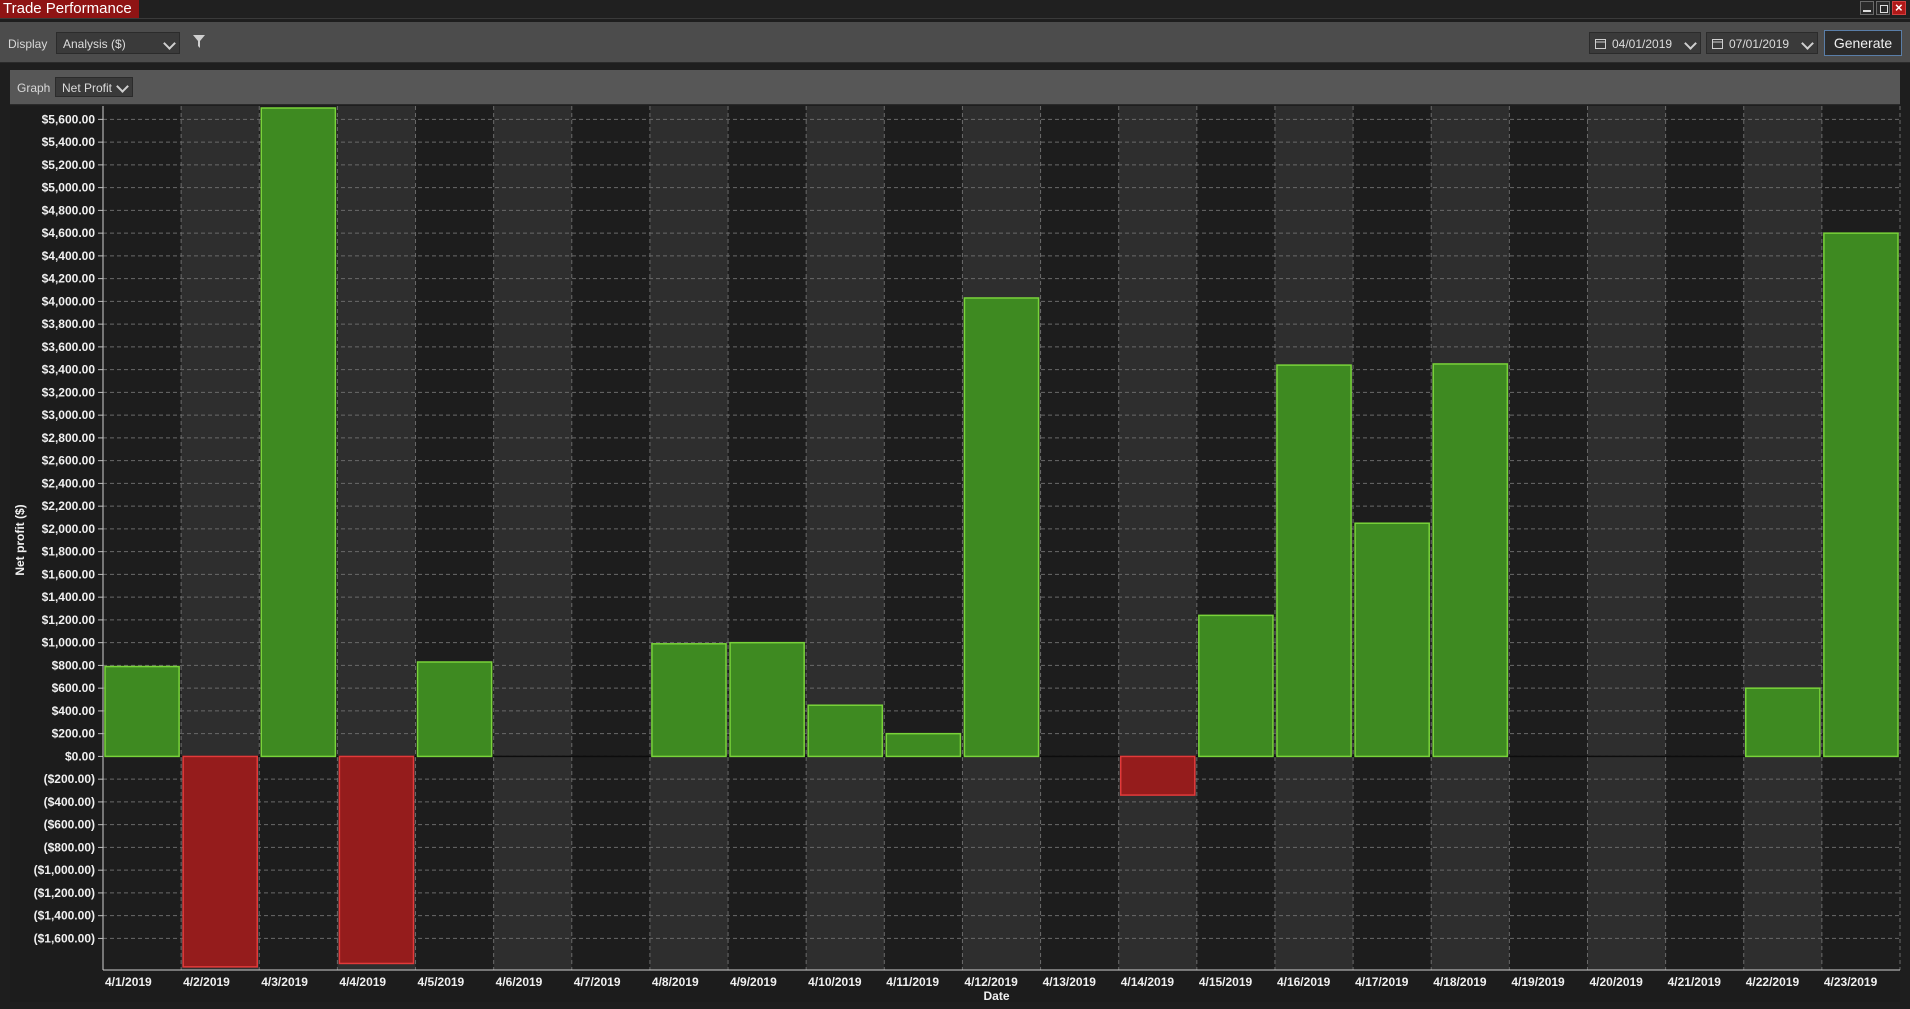 Image resolution: width=1910 pixels, height=1009 pixels. What do you see at coordinates (519, 982) in the screenshot?
I see `x-tick-label: 4/6/2019` at bounding box center [519, 982].